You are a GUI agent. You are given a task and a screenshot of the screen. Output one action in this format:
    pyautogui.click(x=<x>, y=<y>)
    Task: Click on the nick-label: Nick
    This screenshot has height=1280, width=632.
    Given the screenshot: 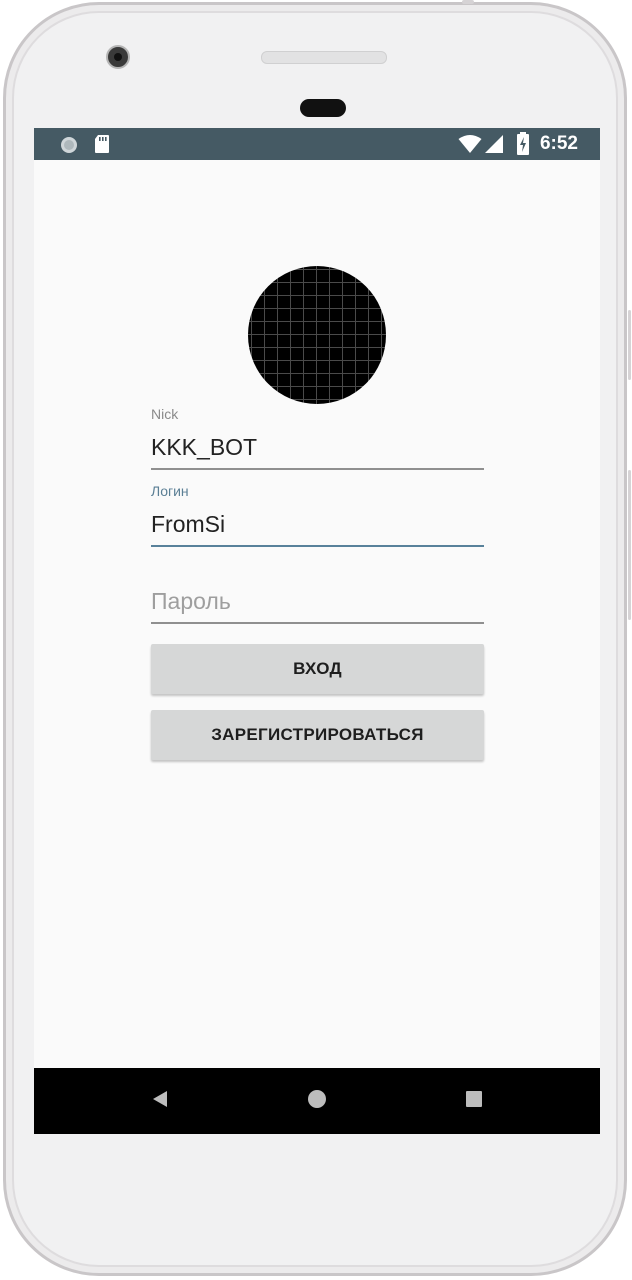 What is the action you would take?
    pyautogui.click(x=165, y=414)
    